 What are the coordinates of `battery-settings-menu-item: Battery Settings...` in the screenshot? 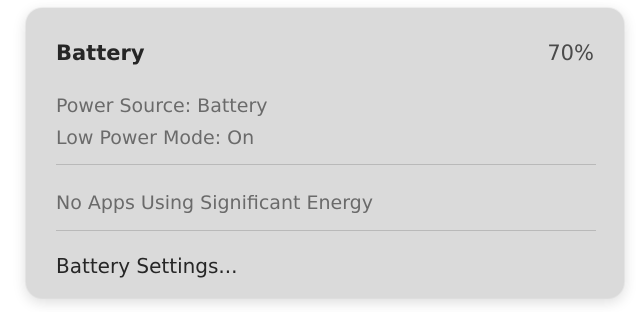 It's located at (146, 266).